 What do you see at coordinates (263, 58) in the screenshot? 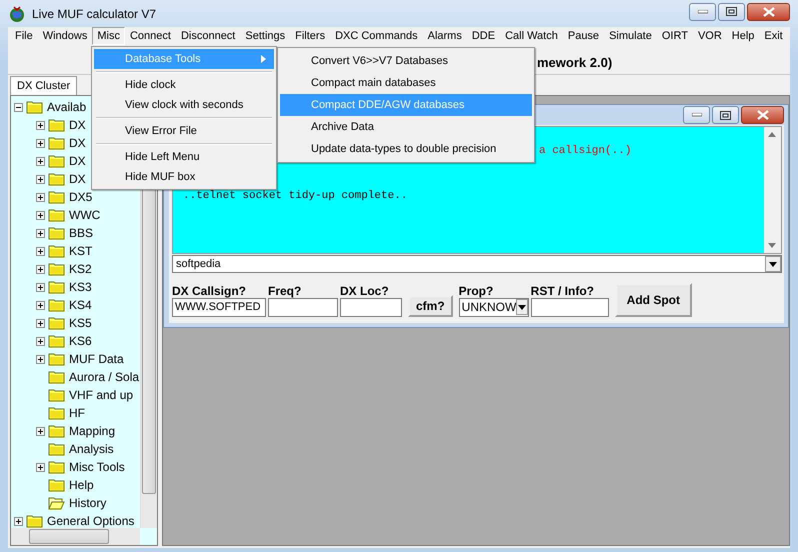
I see `submenu-arrow-icon` at bounding box center [263, 58].